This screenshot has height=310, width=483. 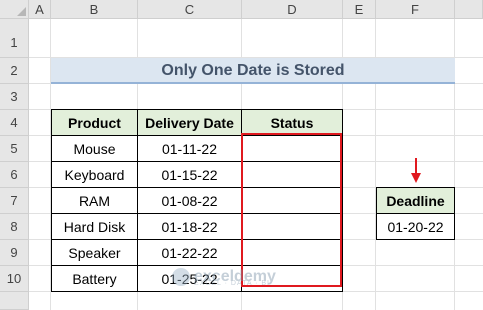 I want to click on column-header-c: C, so click(x=190, y=9).